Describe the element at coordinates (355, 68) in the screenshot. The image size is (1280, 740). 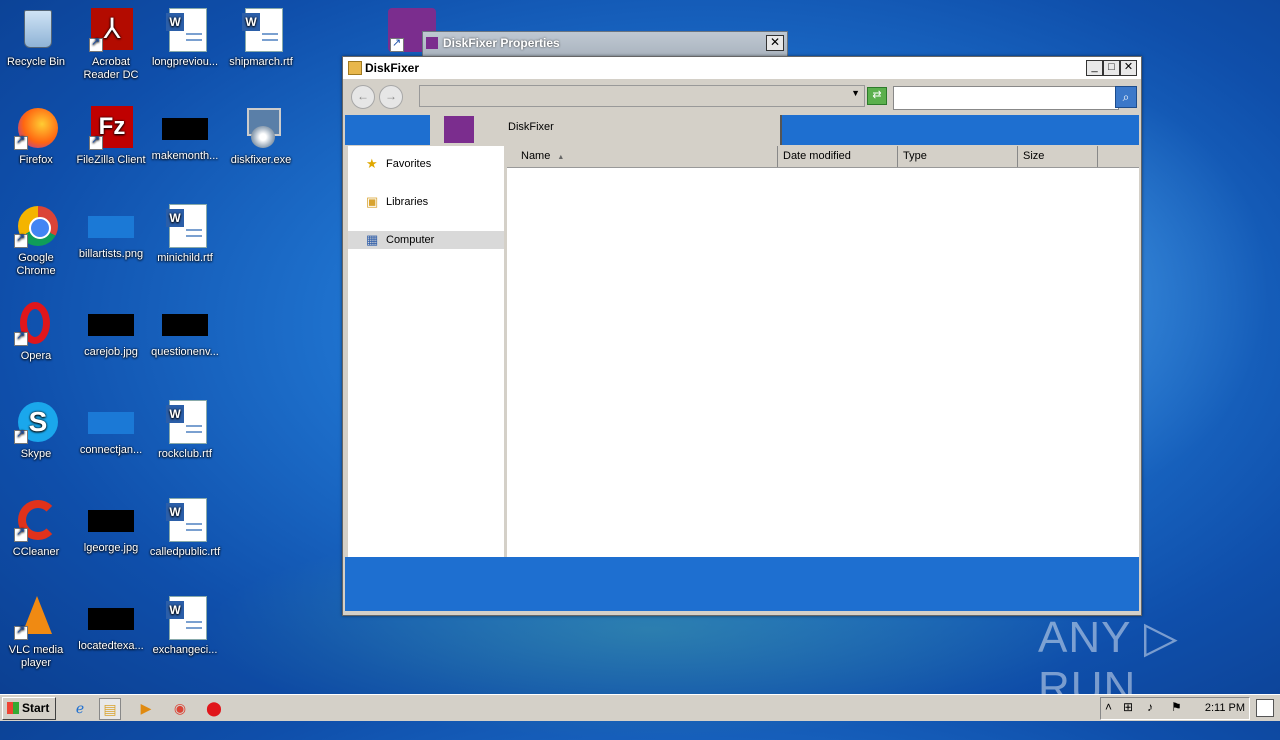
I see `folder-icon` at that location.